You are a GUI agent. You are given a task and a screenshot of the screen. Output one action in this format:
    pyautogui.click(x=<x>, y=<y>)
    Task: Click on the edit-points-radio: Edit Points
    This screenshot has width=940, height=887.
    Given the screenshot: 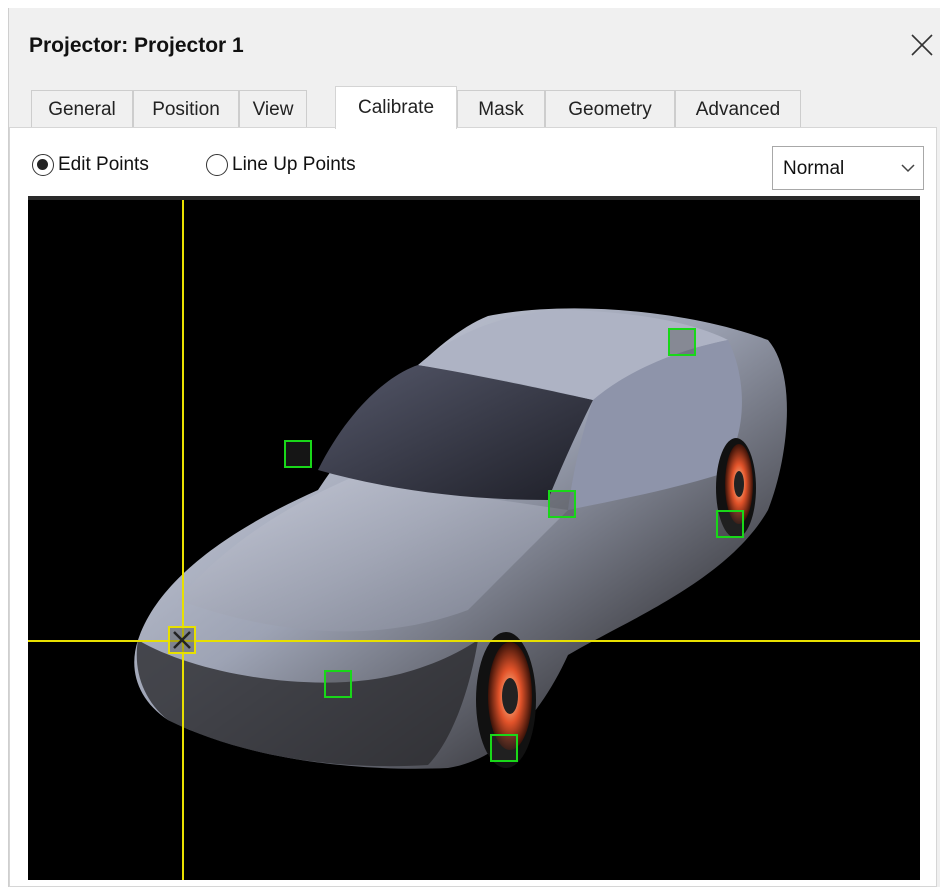 What is the action you would take?
    pyautogui.click(x=90, y=165)
    